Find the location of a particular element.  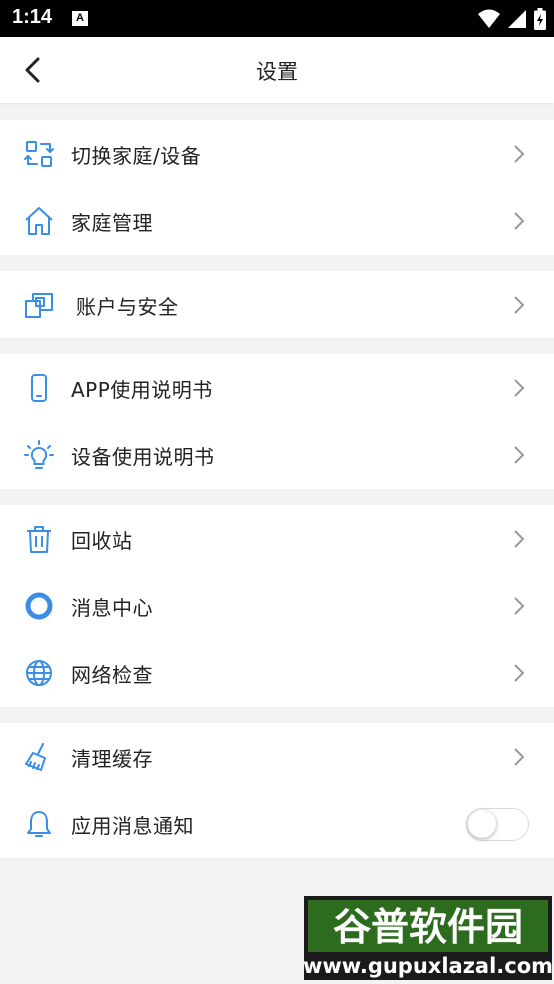

bell-icon is located at coordinates (39, 824).